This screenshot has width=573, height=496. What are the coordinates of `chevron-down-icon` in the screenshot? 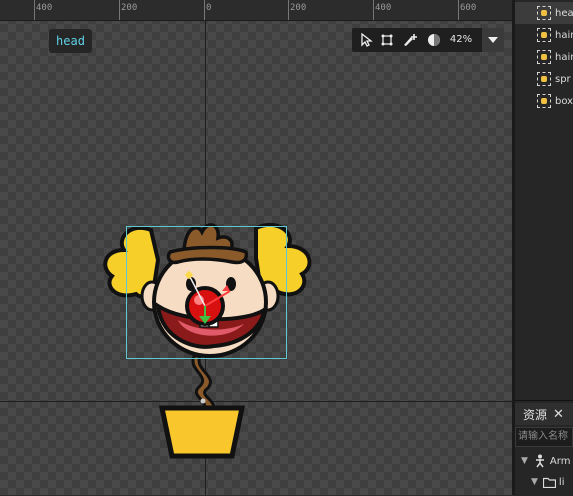 It's located at (493, 39).